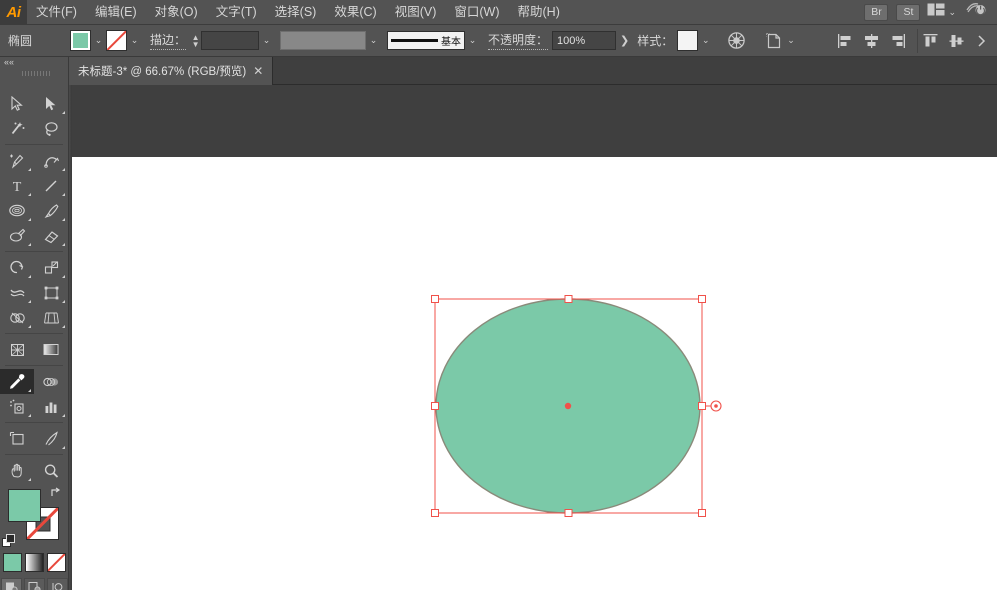  What do you see at coordinates (117, 40) in the screenshot?
I see `stroke-color-swatch` at bounding box center [117, 40].